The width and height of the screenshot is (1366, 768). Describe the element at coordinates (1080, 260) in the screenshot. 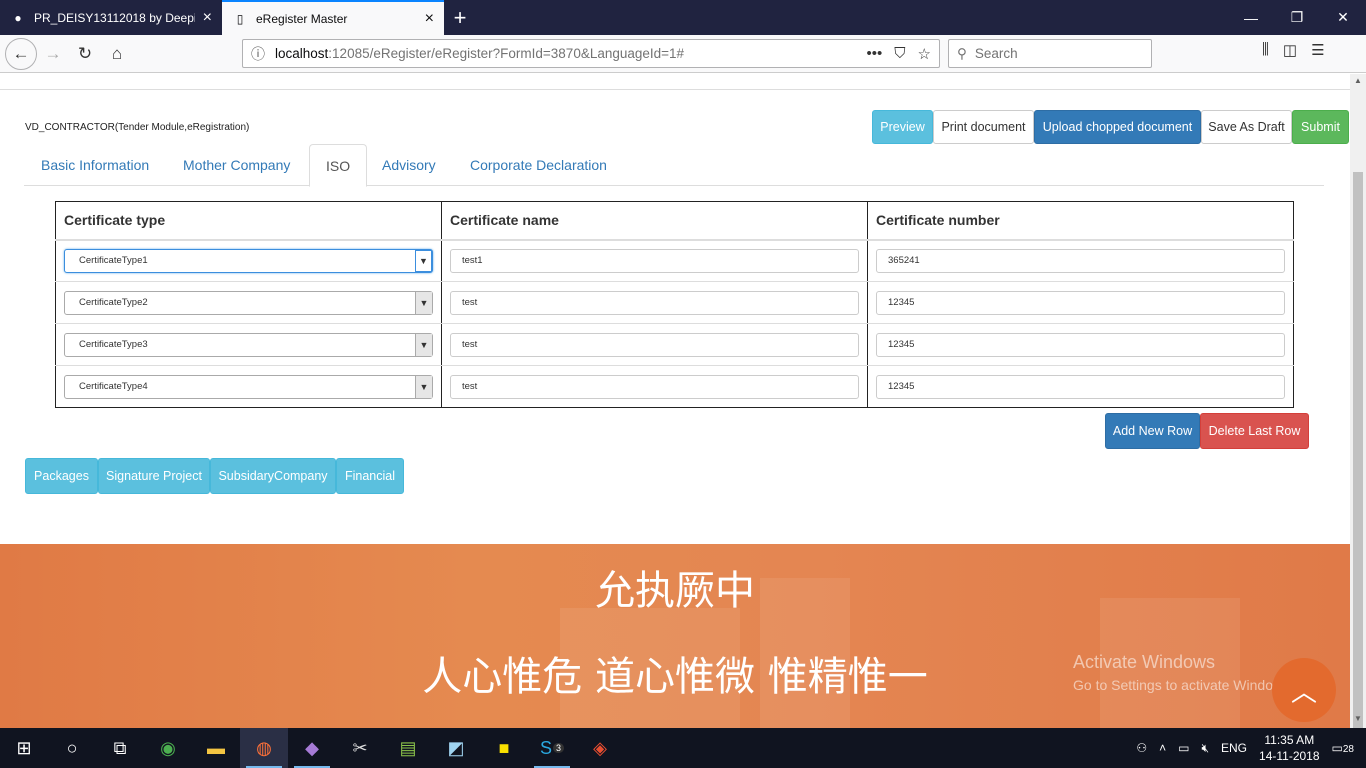

I see `certificate-number-input: 365241` at that location.